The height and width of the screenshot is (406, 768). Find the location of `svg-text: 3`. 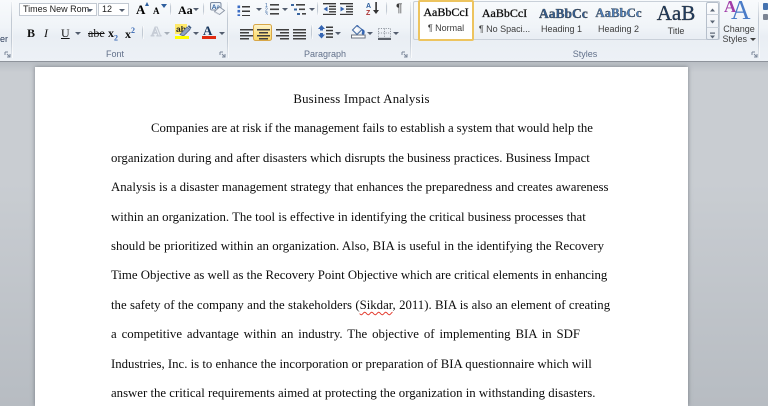

svg-text: 3 is located at coordinates (266, 13).